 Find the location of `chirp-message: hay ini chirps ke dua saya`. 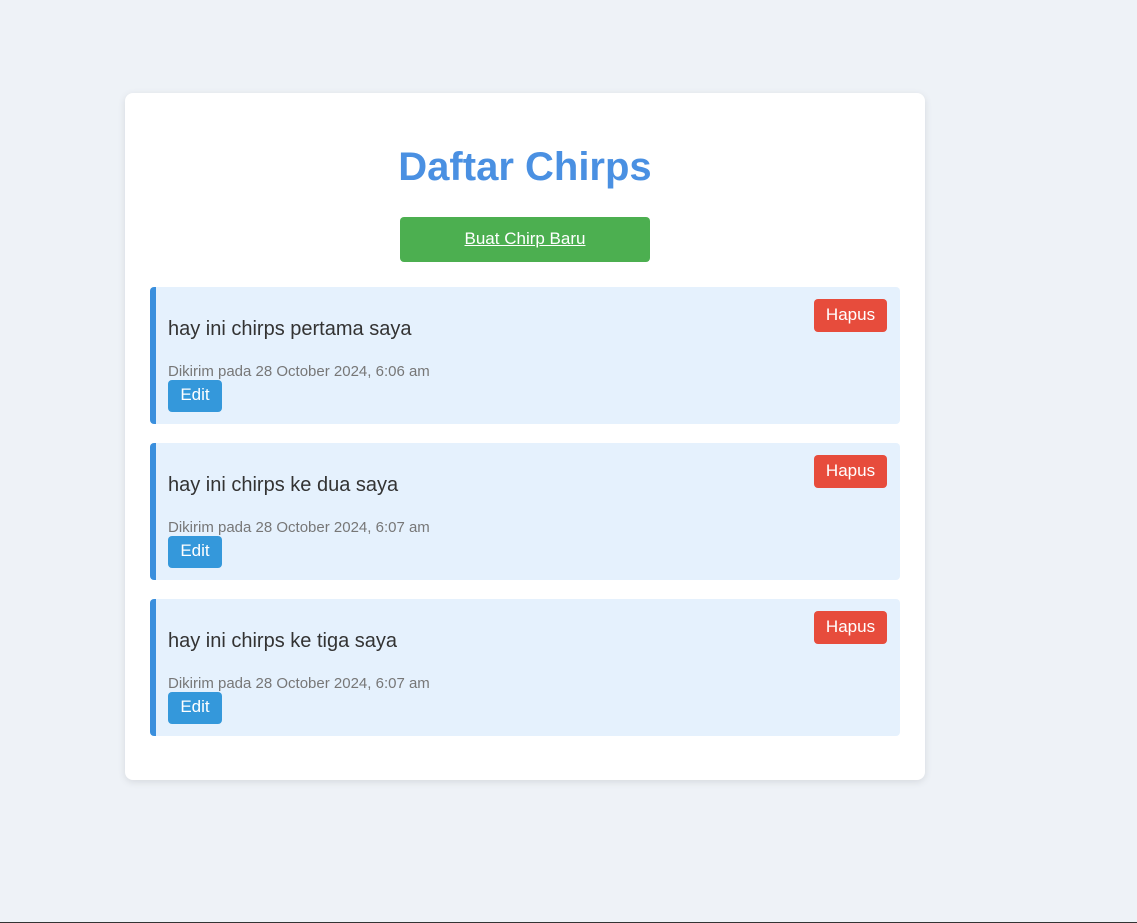

chirp-message: hay ini chirps ke dua saya is located at coordinates (283, 485).